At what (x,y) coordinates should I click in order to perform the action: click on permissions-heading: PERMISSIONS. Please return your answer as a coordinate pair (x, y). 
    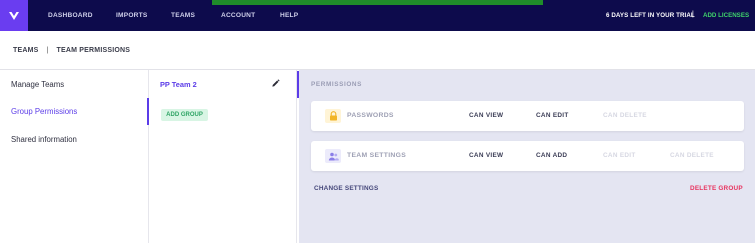
    Looking at the image, I should click on (336, 84).